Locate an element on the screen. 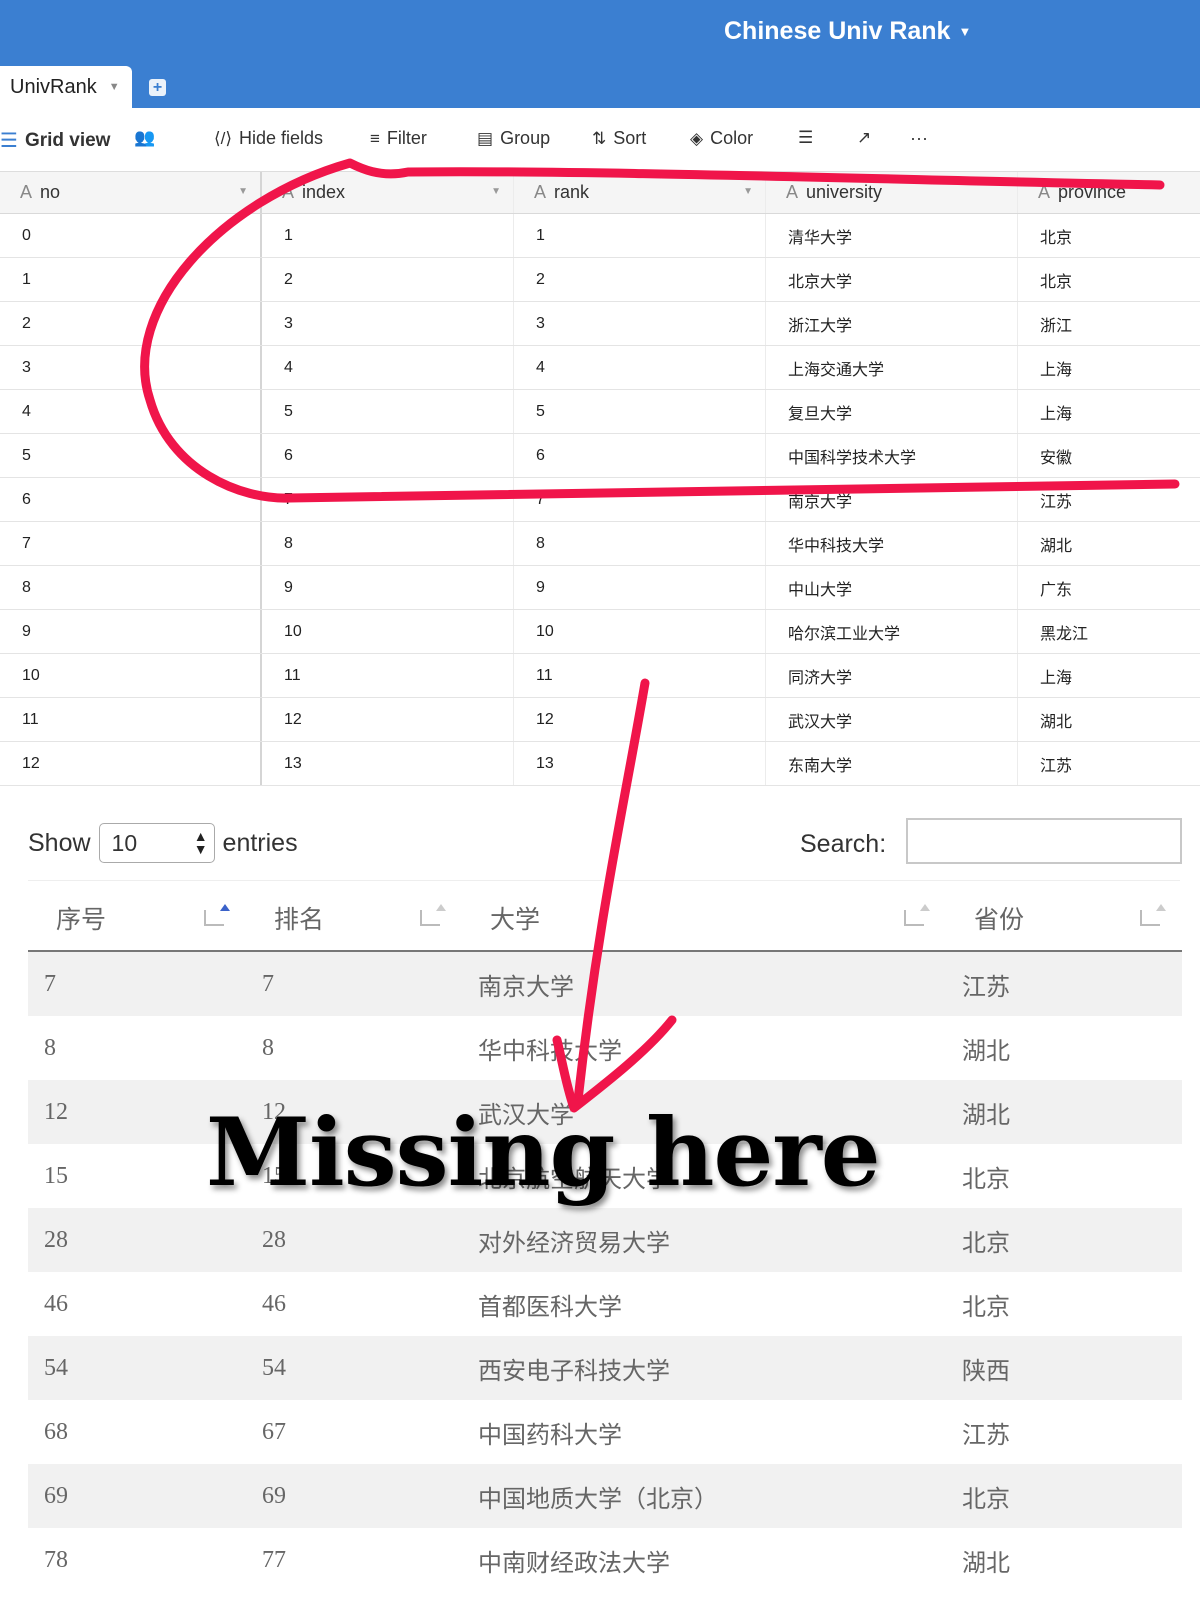  cell-rank: 9 is located at coordinates (640, 587).